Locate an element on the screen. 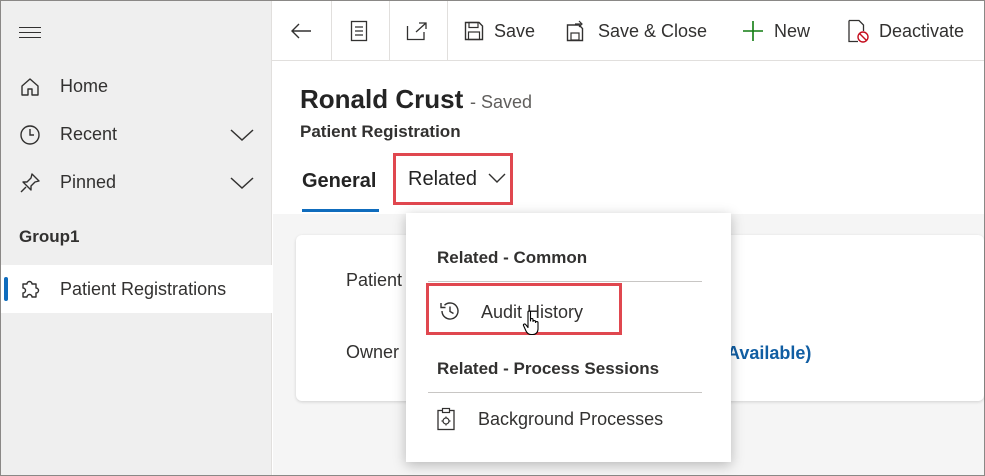  save-and-close-button: Save & Close is located at coordinates (636, 31).